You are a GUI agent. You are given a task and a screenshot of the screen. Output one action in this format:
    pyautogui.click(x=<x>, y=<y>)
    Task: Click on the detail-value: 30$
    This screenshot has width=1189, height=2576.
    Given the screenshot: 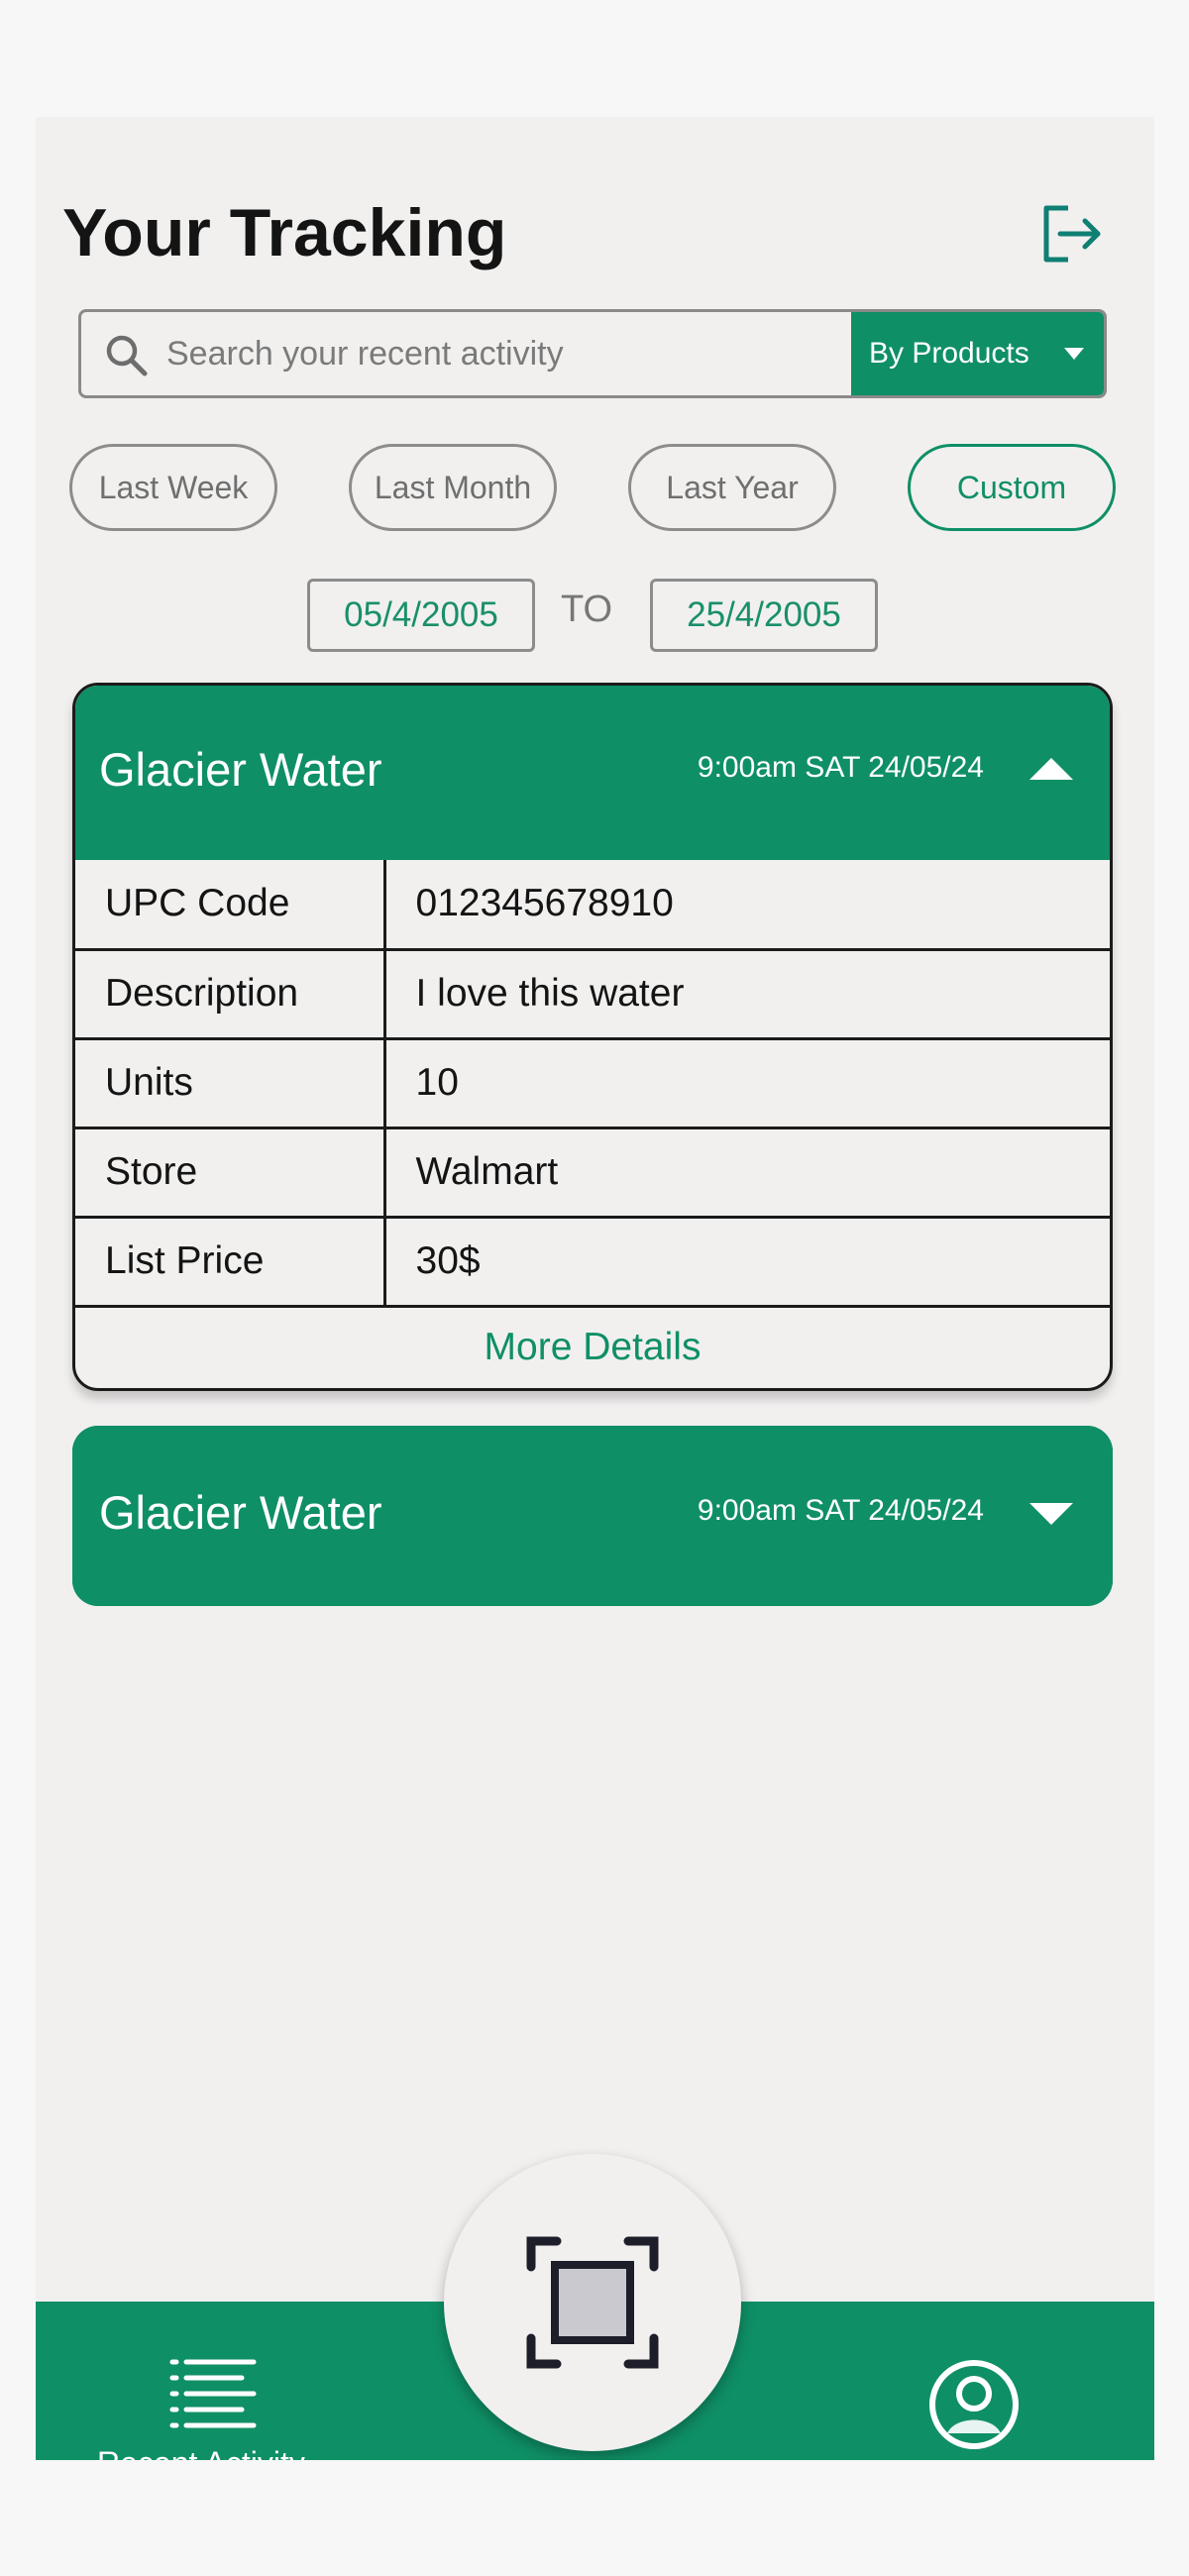 What is the action you would take?
    pyautogui.click(x=747, y=1262)
    